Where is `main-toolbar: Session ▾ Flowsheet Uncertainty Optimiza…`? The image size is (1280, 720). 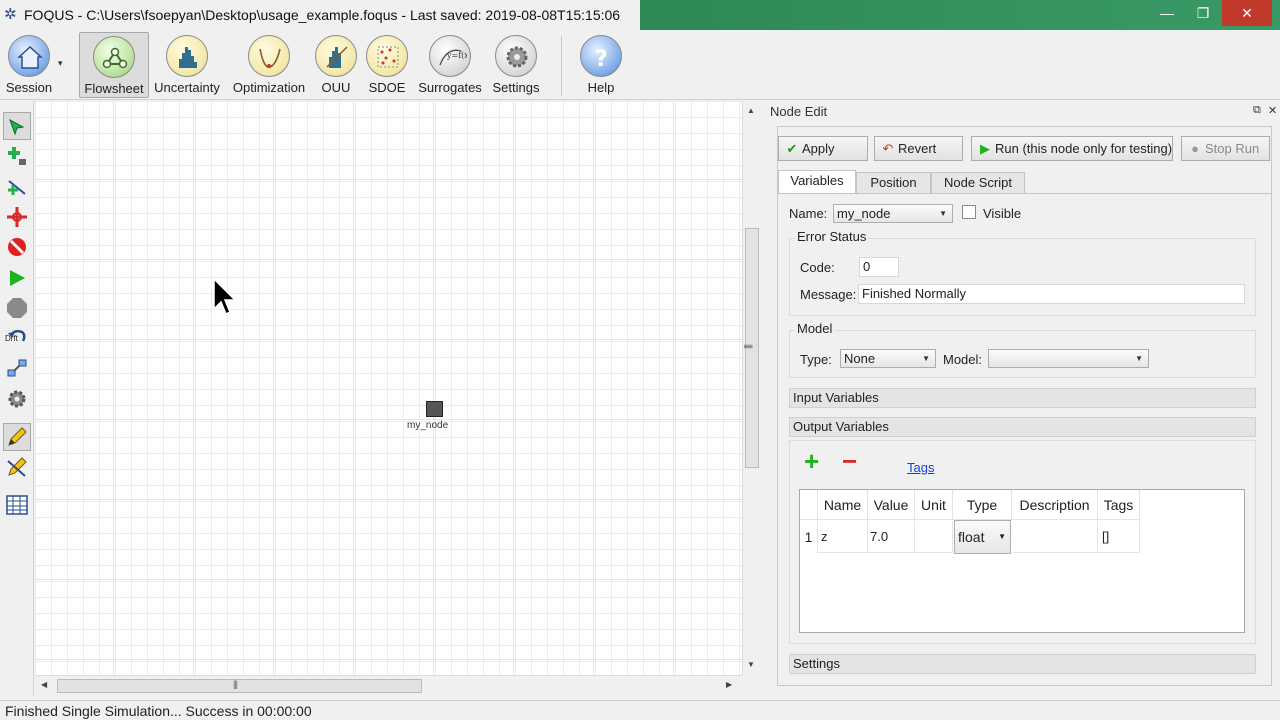
main-toolbar: Session ▾ Flowsheet Uncertainty Optimiza… is located at coordinates (640, 65).